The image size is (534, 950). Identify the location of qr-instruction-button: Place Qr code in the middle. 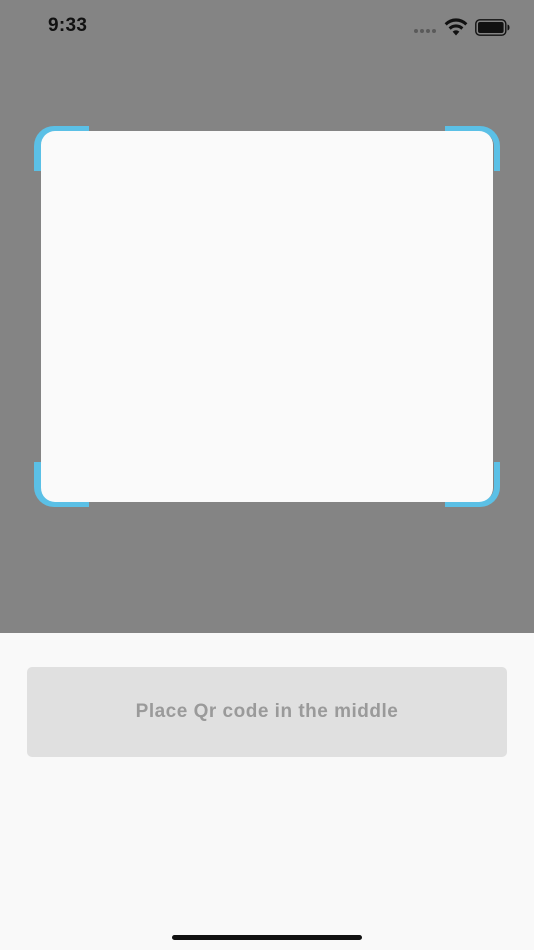
(267, 712).